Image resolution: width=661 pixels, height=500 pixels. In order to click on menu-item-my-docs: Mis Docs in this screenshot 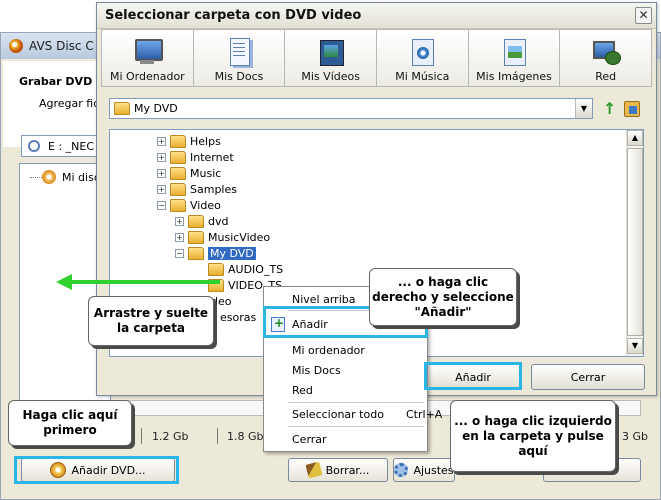, I will do `click(316, 370)`.